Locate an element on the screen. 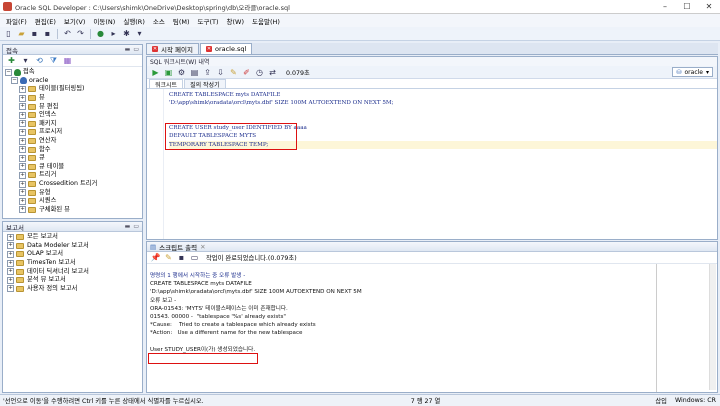 Image resolution: width=720 pixels, height=406 pixels. tree-node: + 연산자 is located at coordinates (73, 141).